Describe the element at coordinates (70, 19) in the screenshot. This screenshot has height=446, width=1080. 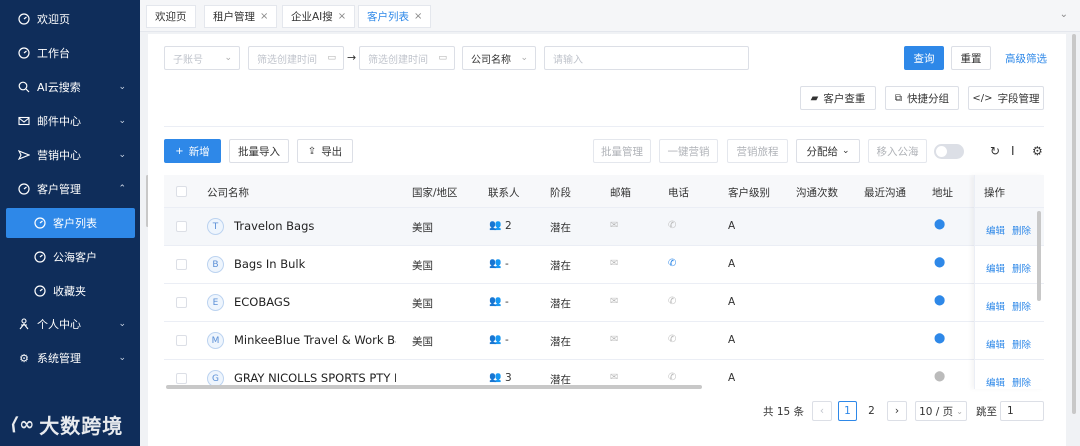
I see `sidebar-item-welcome: 欢迎页` at that location.